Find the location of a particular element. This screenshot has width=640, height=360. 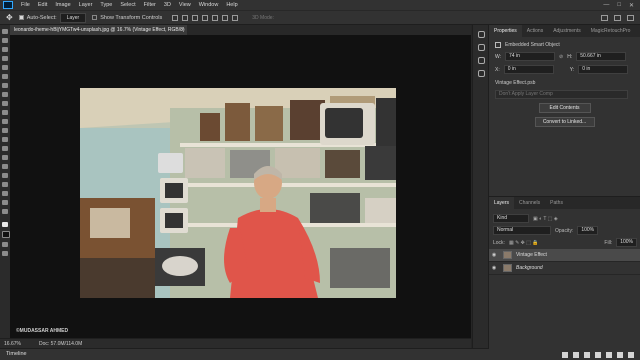

menu-select: Select is located at coordinates (127, 5).